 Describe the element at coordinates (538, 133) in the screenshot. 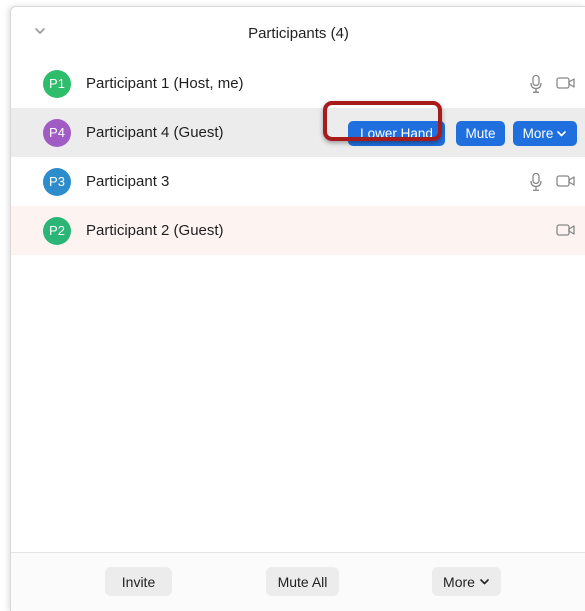

I see `more-button-label: More` at that location.